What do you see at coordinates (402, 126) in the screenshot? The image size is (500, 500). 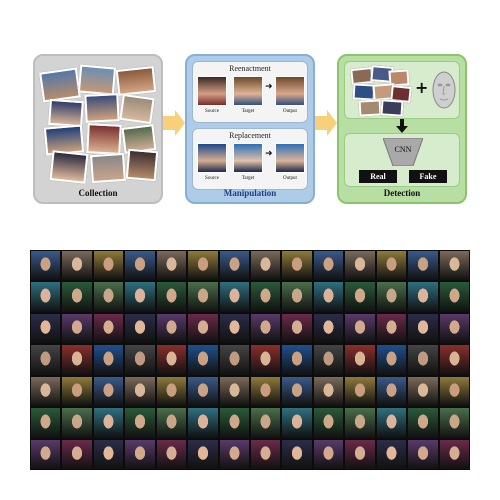 I see `arrow-down-icon` at bounding box center [402, 126].